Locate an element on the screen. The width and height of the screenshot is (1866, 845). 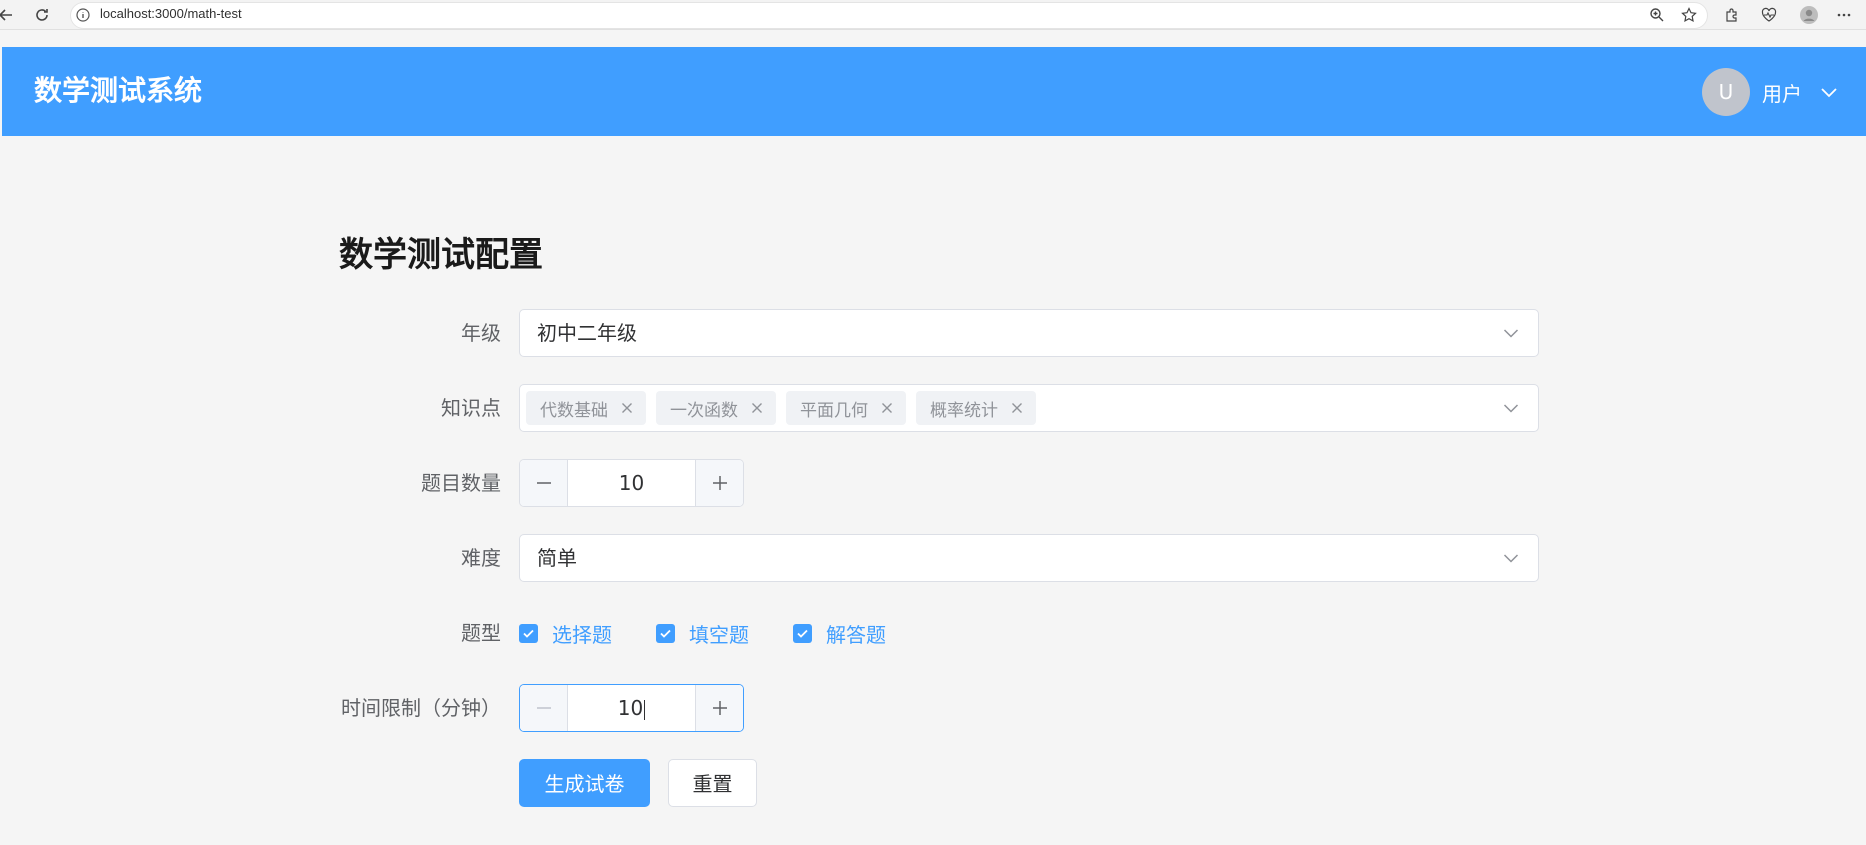
knowledge-tag: 代数基础 is located at coordinates (586, 408).